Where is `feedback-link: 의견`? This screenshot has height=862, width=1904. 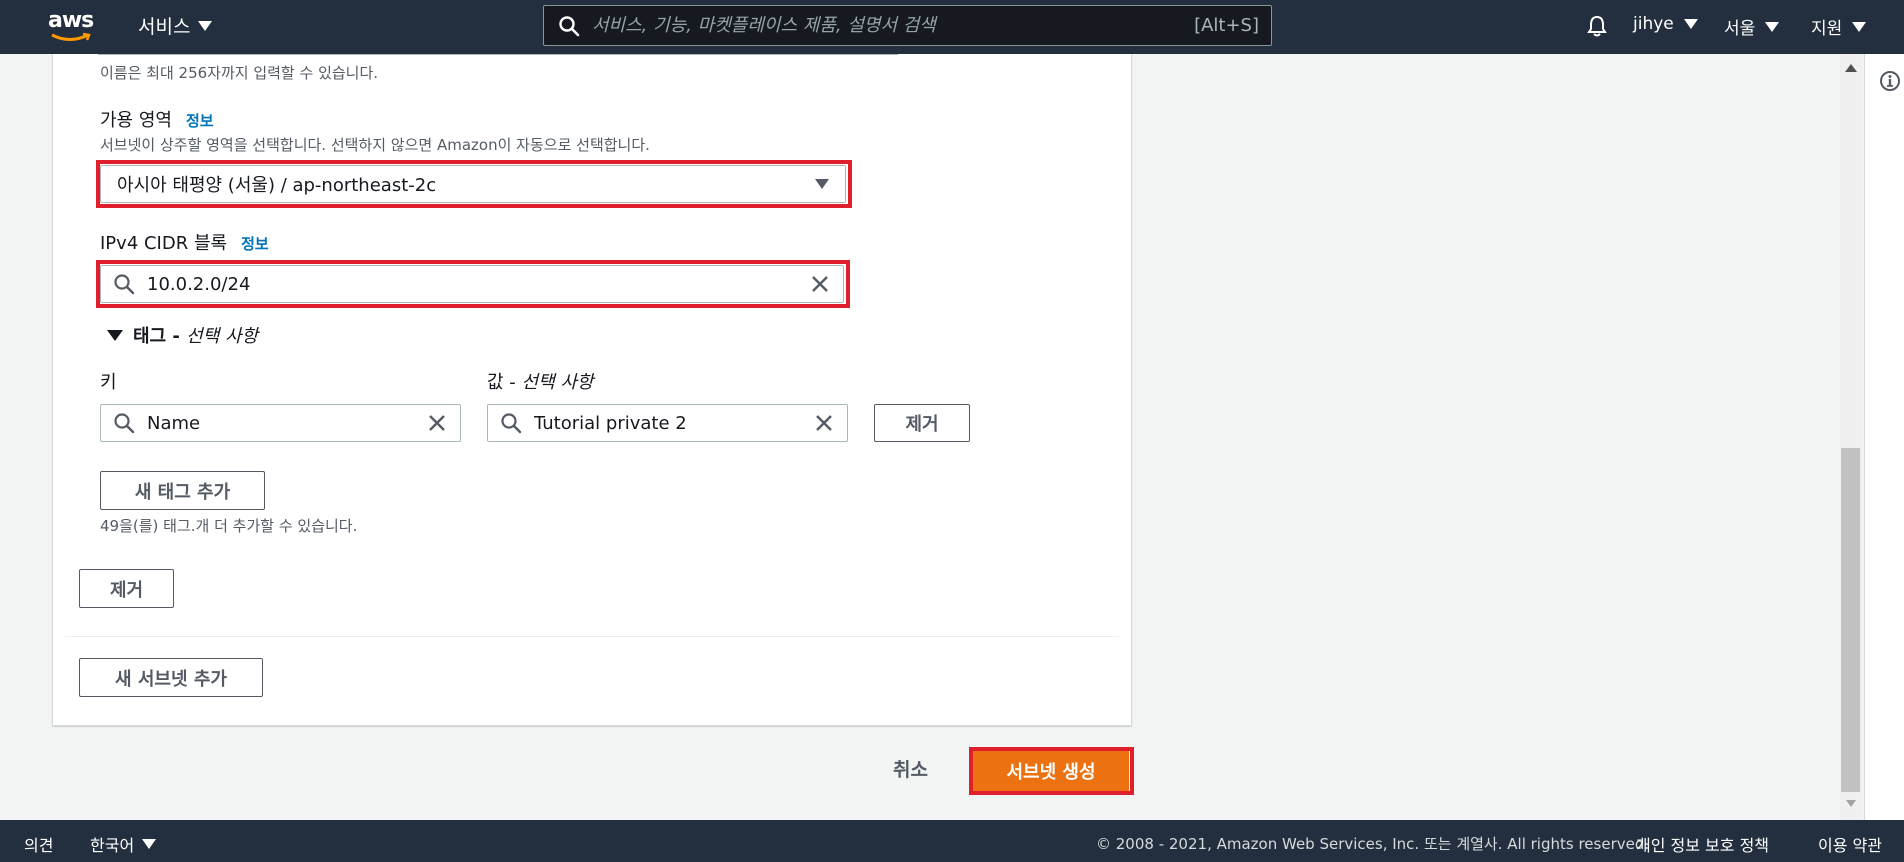 feedback-link: 의견 is located at coordinates (38, 844).